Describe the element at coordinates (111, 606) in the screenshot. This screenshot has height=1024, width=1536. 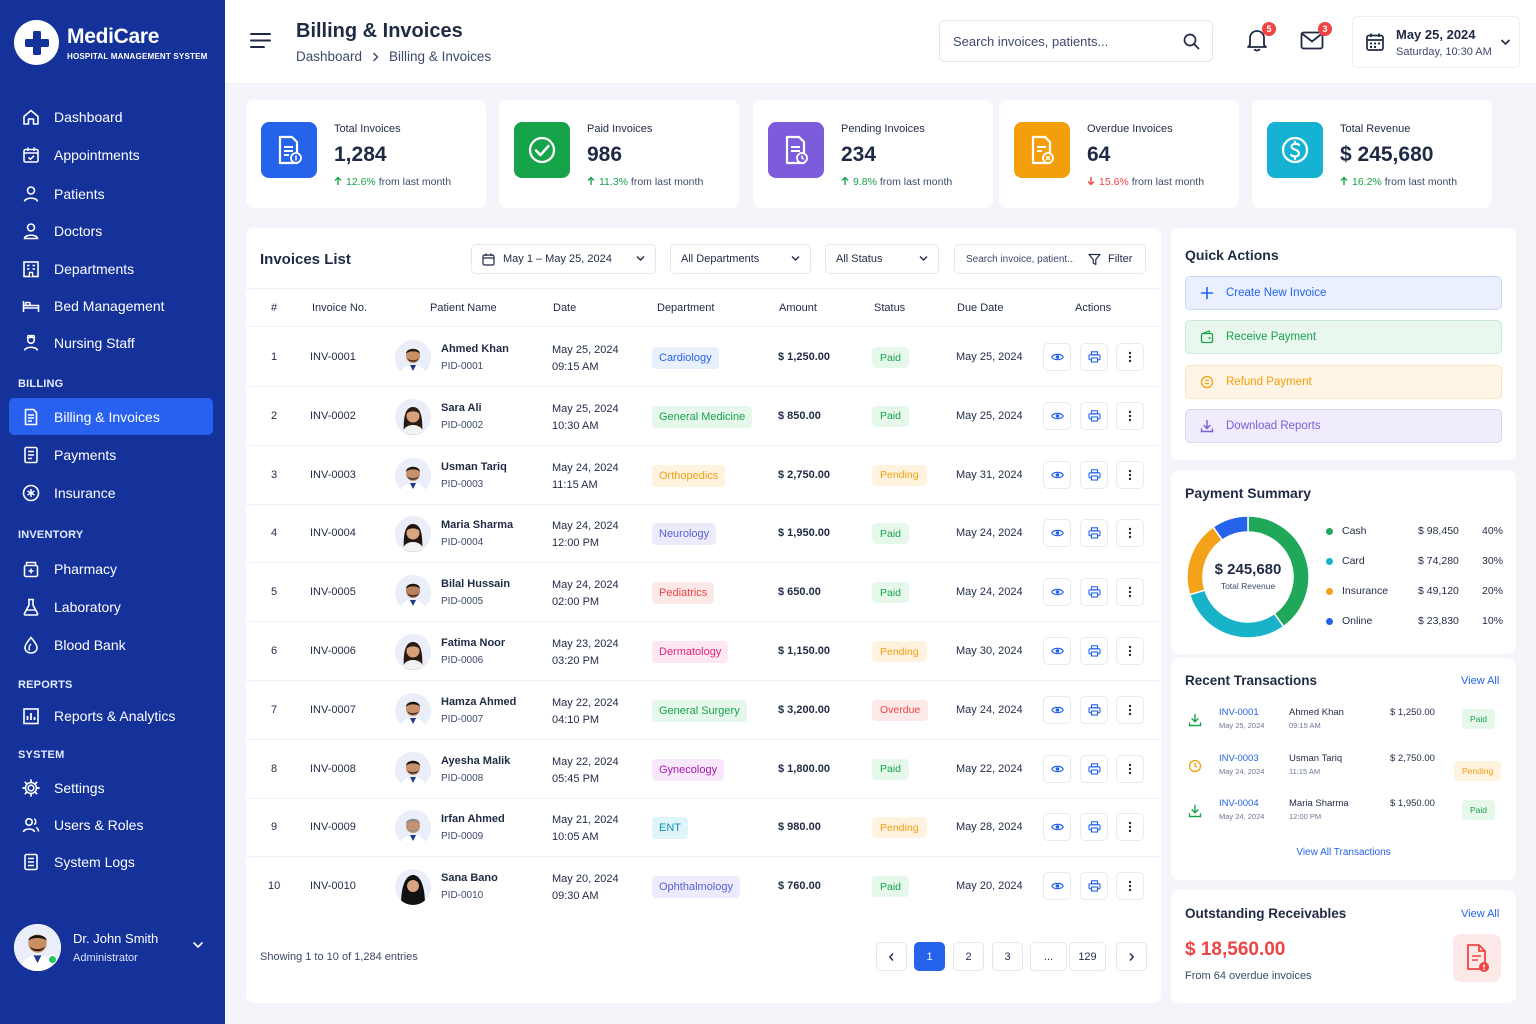
I see `sidebar-item-laboratory: Laboratory` at that location.